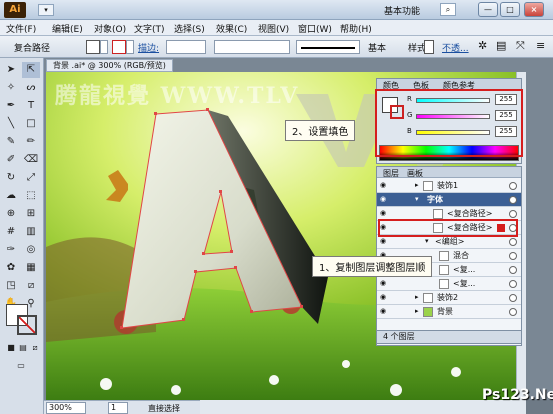 This screenshot has width=553, height=414. Describe the element at coordinates (415, 173) in the screenshot. I see `tab-artboards: 画板` at that location.